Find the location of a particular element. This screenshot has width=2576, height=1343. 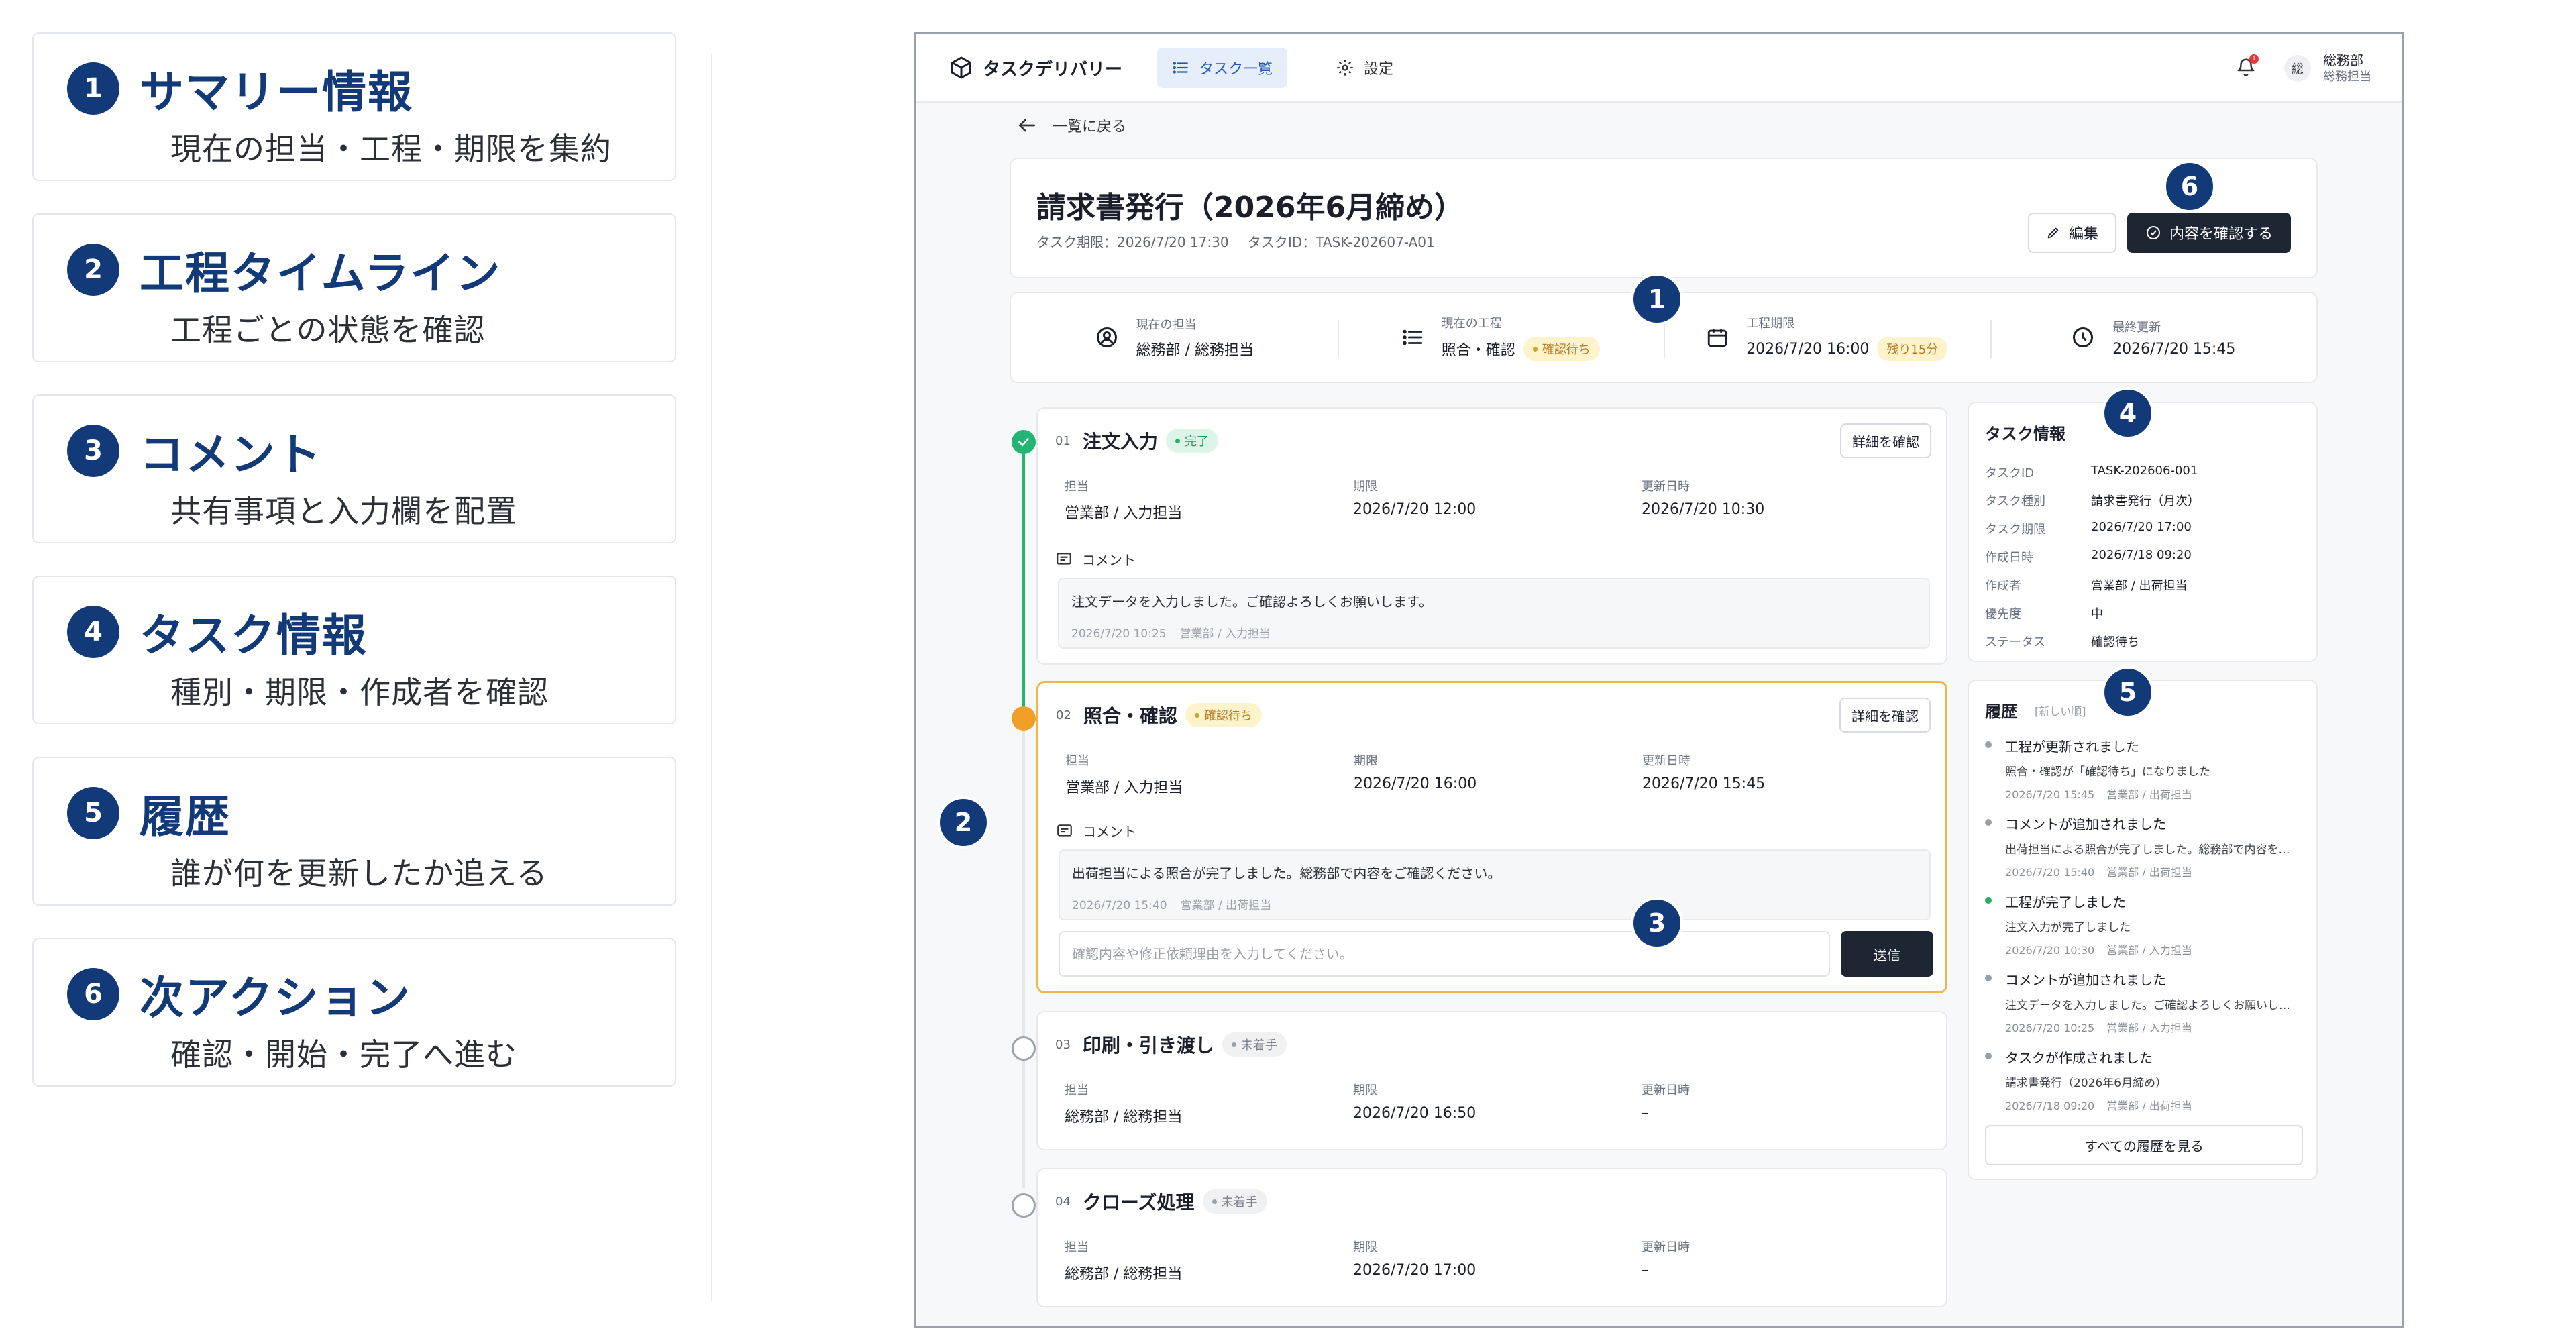

timeline-node-done is located at coordinates (1024, 442).